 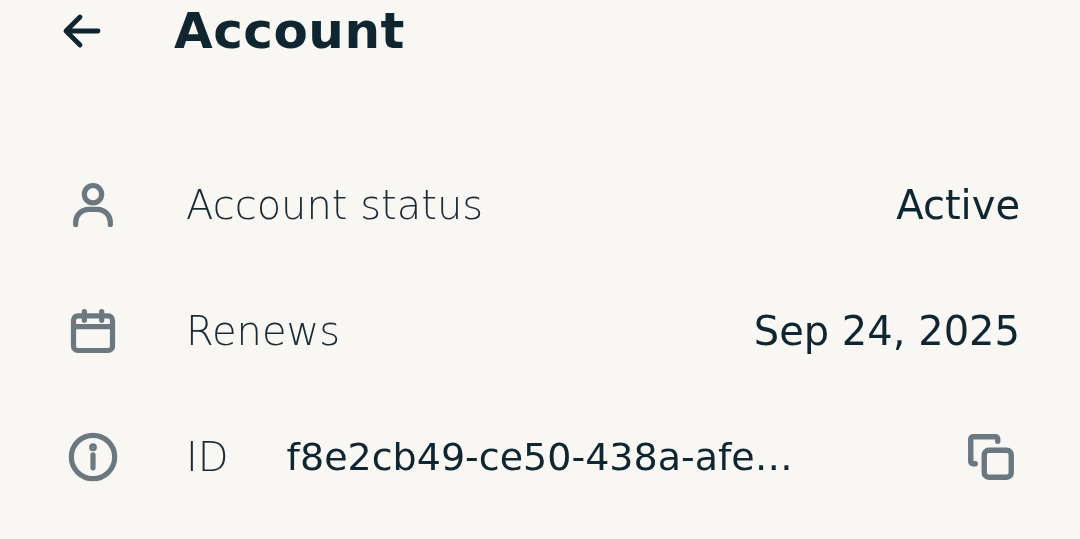 What do you see at coordinates (289, 31) in the screenshot?
I see `page-title: Account` at bounding box center [289, 31].